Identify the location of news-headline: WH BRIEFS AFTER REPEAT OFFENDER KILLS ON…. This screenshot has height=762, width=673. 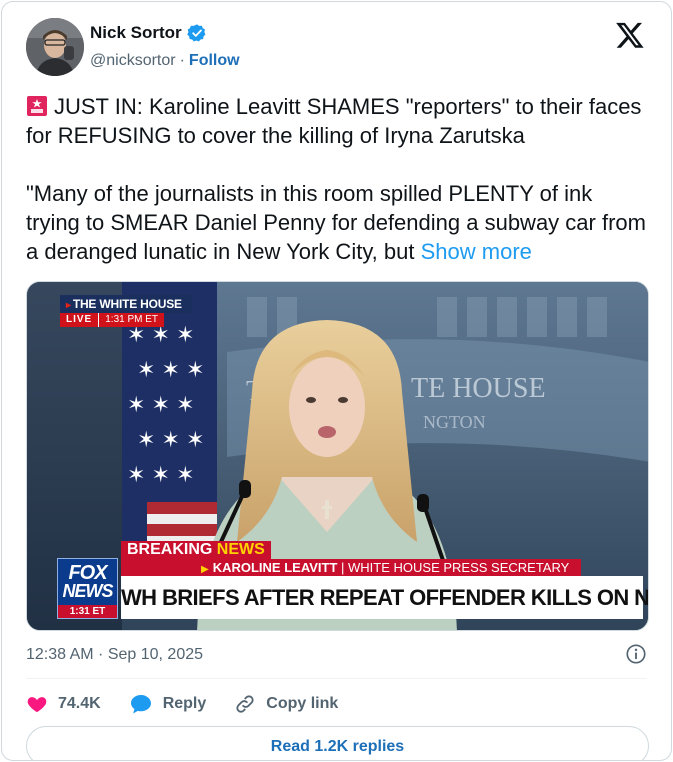
(384, 597).